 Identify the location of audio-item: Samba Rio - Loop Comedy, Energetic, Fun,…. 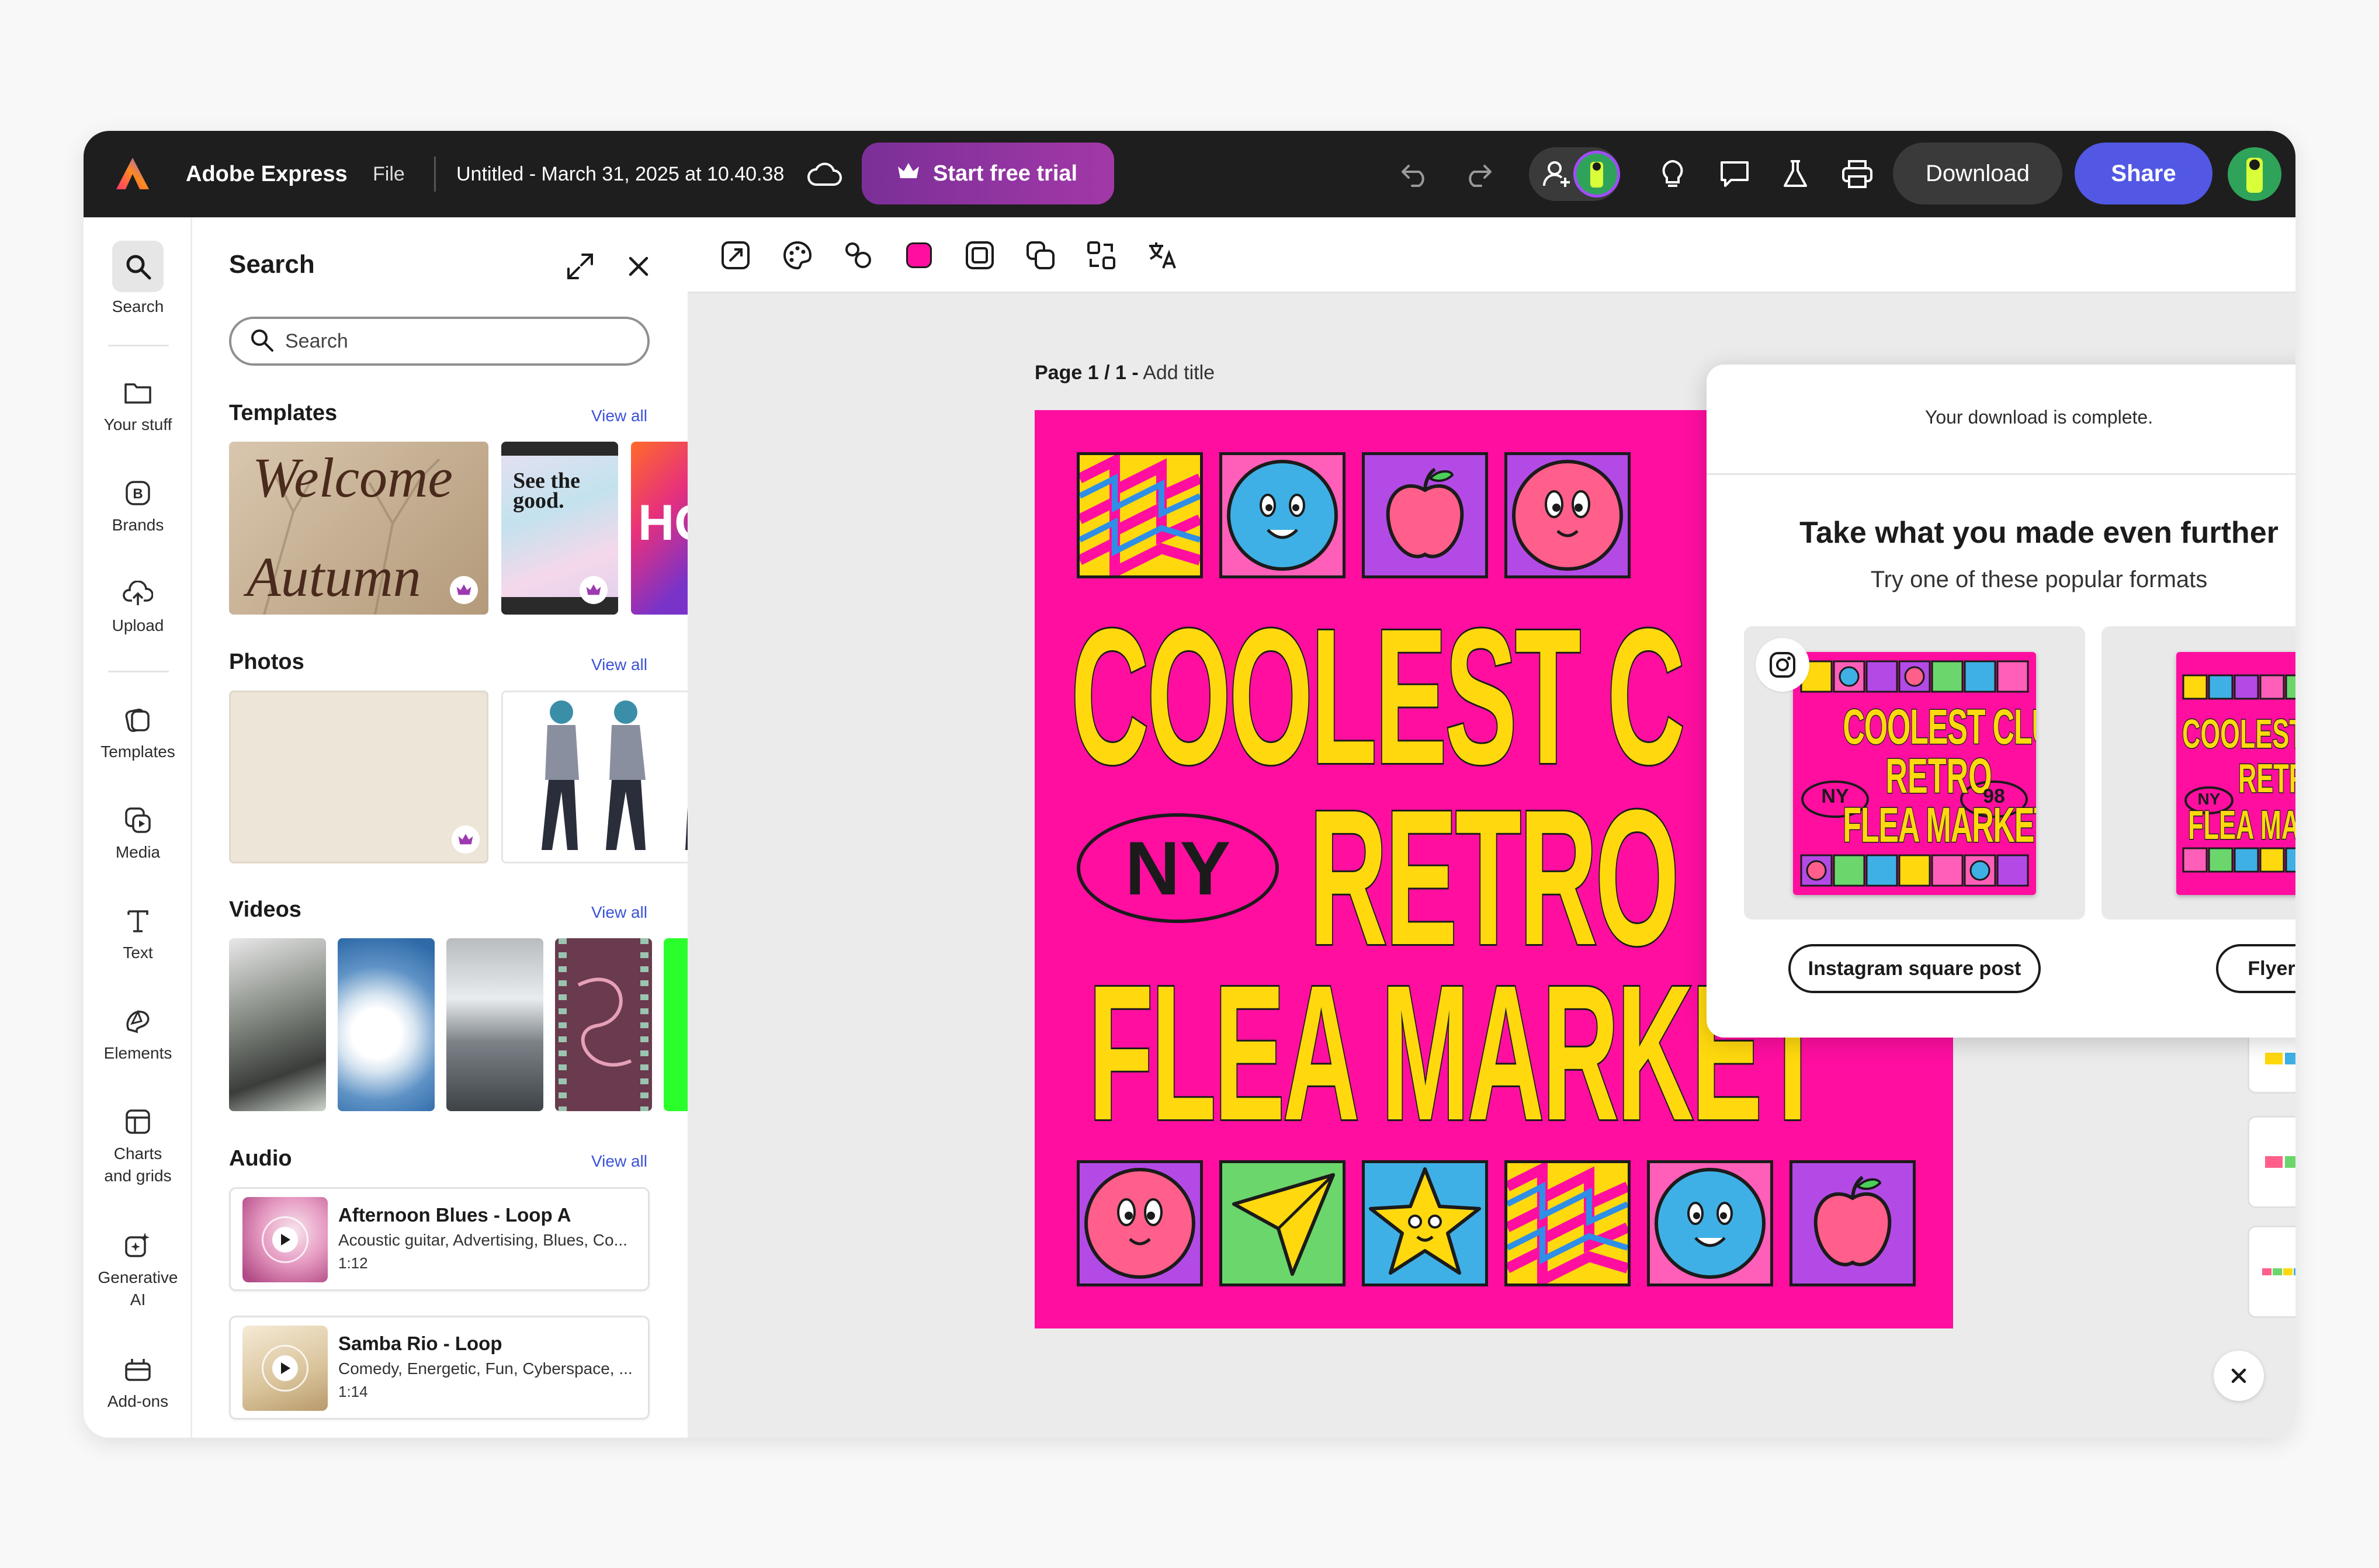
(439, 1368).